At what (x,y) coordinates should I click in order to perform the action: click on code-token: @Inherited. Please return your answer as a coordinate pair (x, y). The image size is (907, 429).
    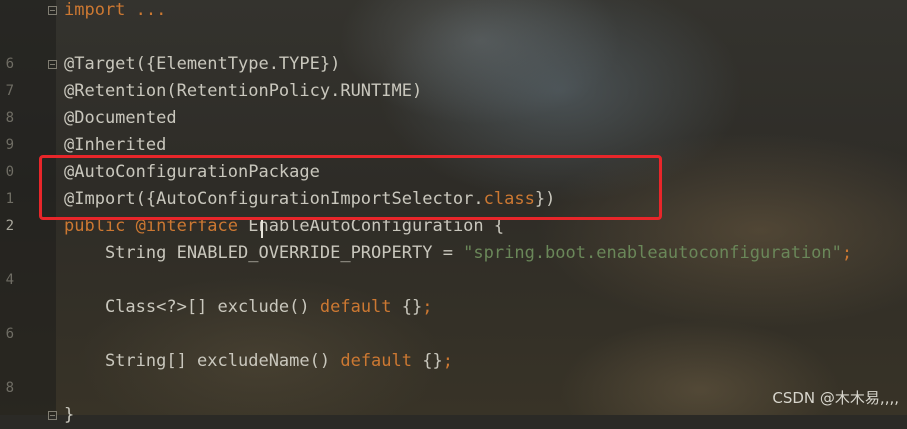
    Looking at the image, I should click on (115, 145).